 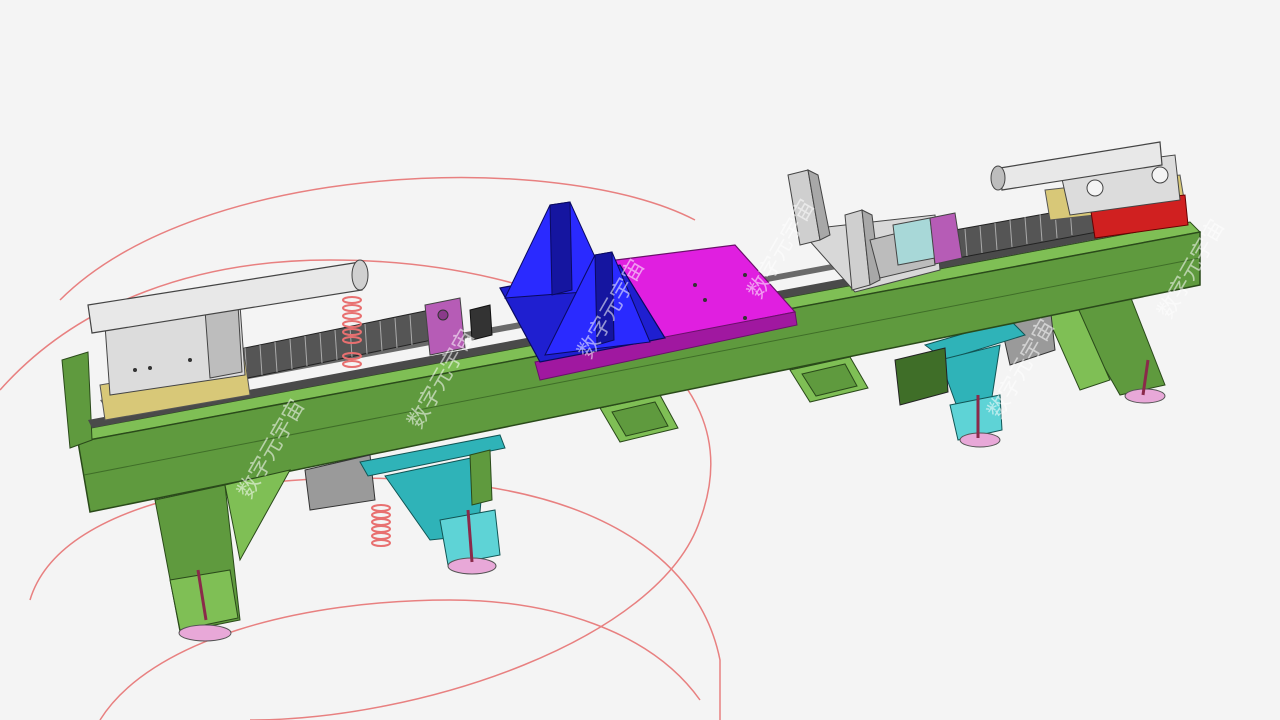 I want to click on blue-rib-rear-face, so click(x=561, y=248).